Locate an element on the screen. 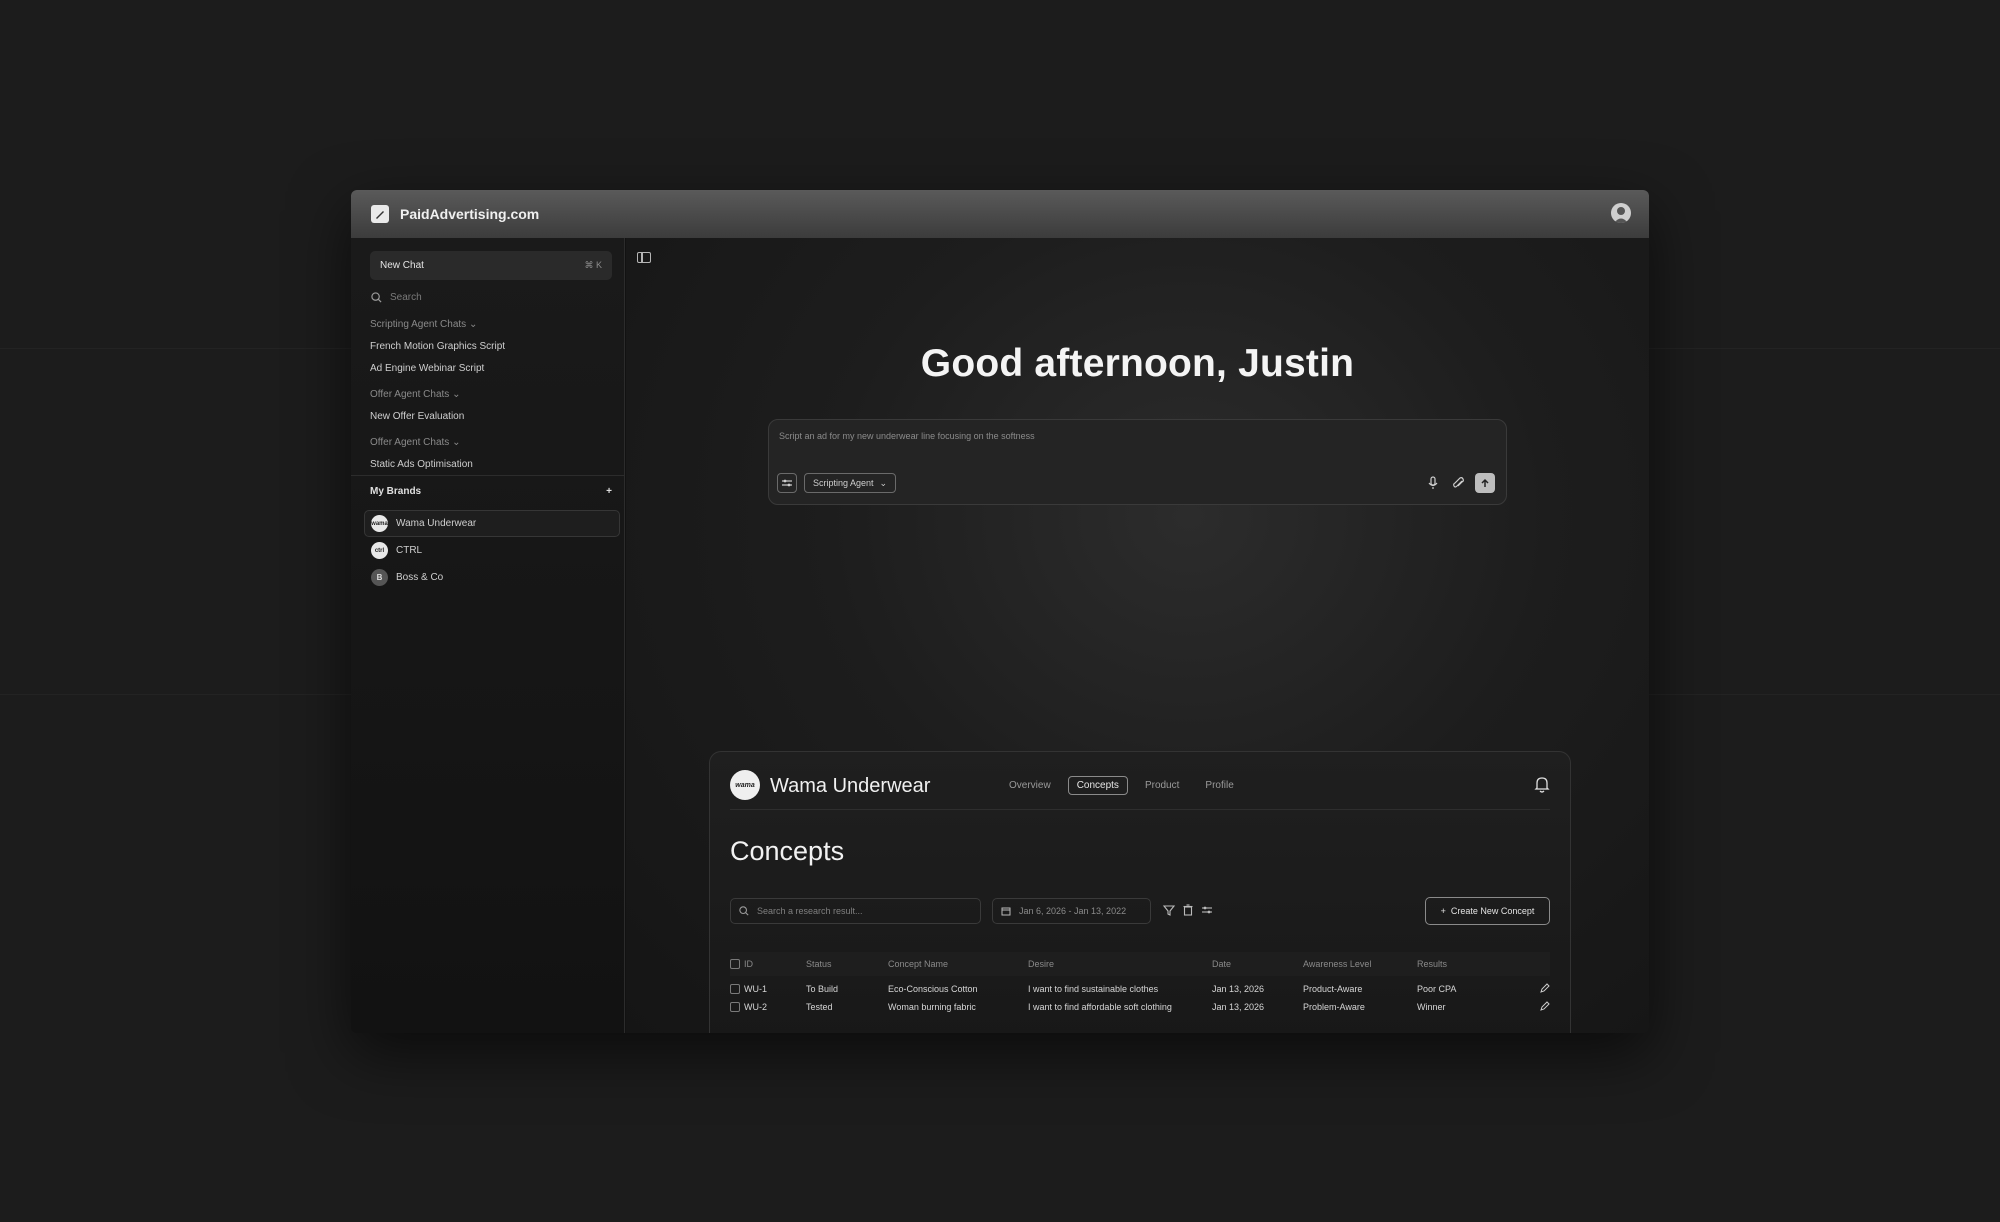  chat-item: Ad Engine Webinar Script is located at coordinates (491, 369).